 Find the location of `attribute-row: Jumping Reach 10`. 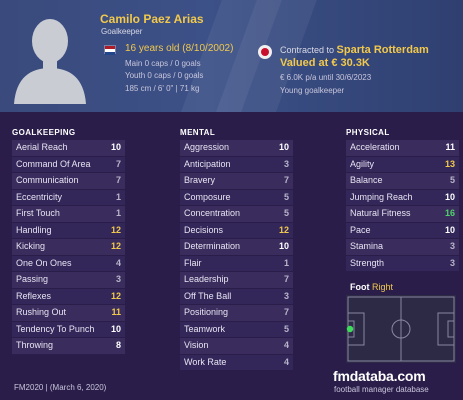

attribute-row: Jumping Reach 10 is located at coordinates (402, 197).